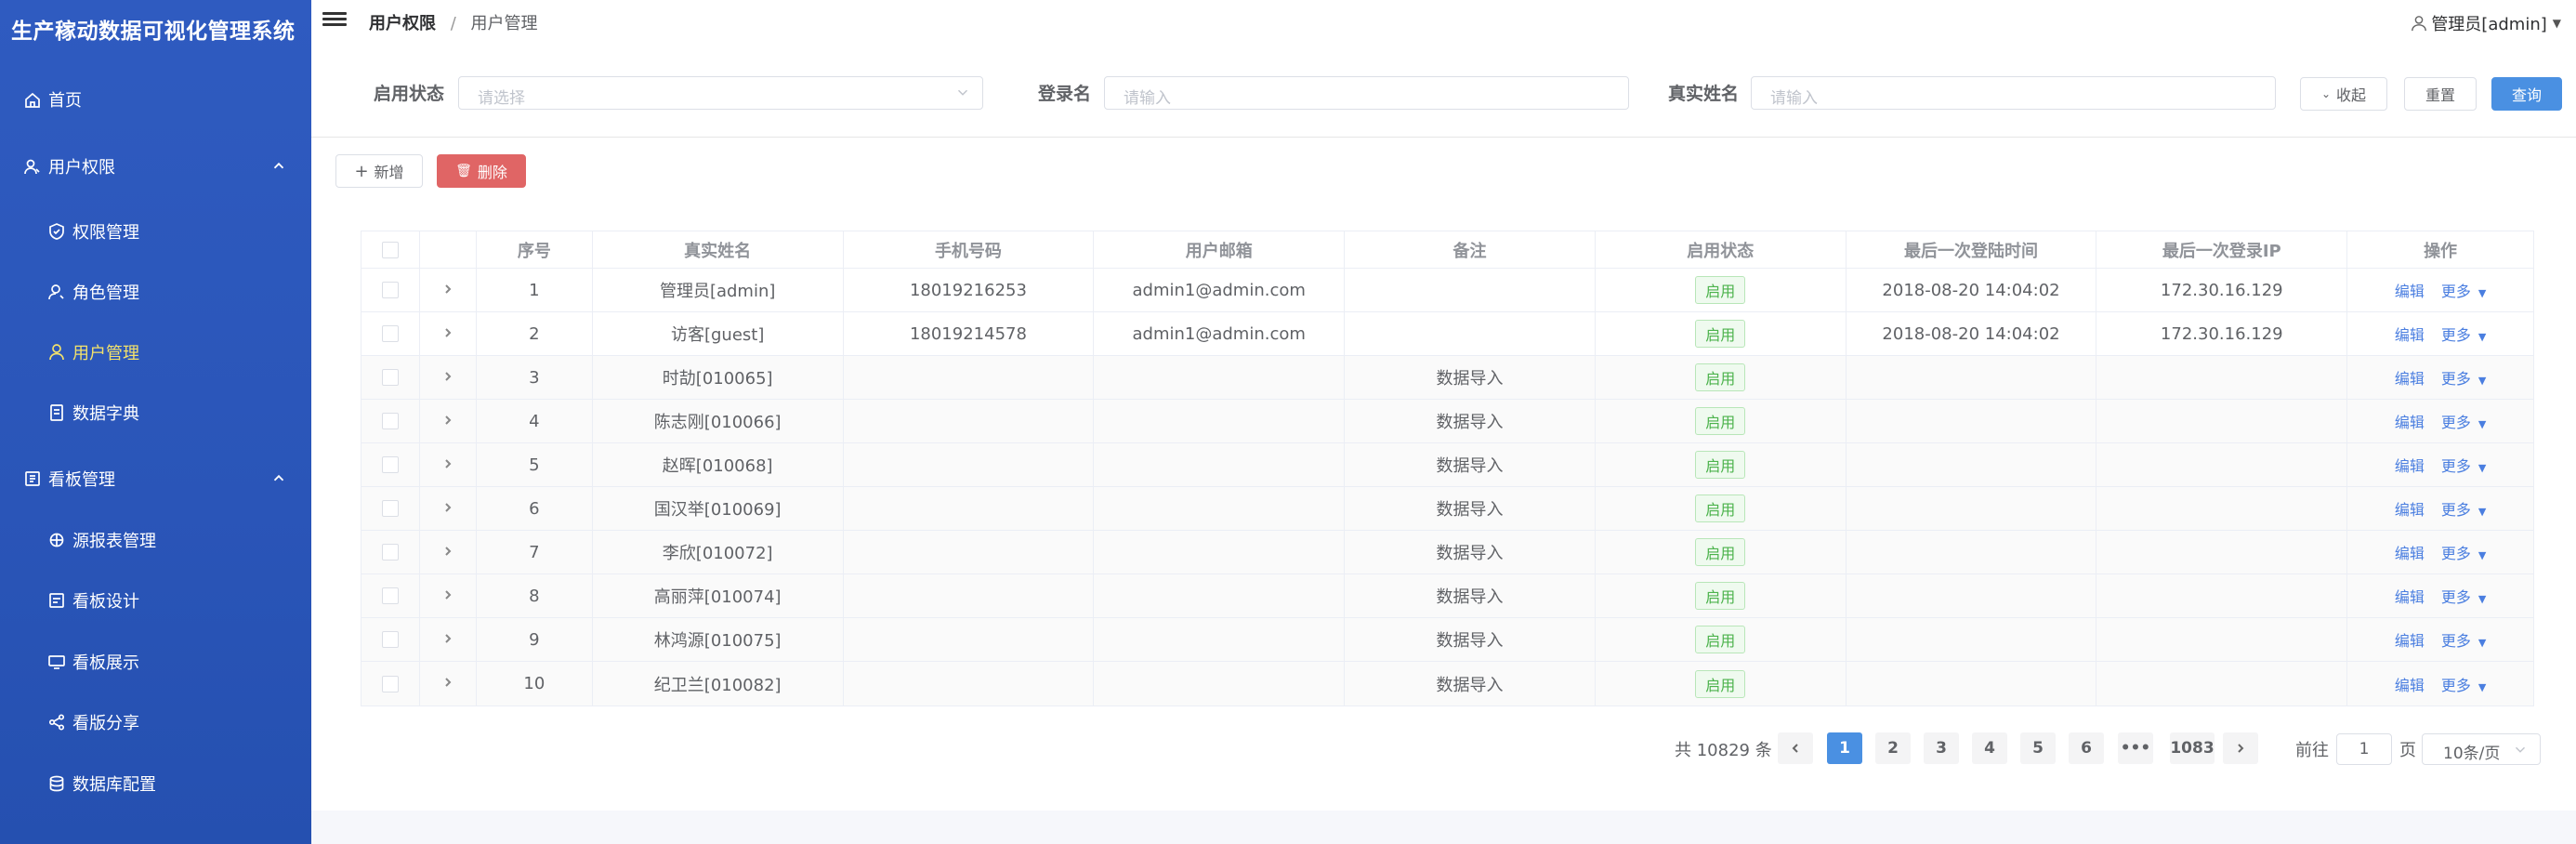 This screenshot has height=844, width=2576. What do you see at coordinates (155, 412) in the screenshot?
I see `sidebar-item-5: 数据字典` at bounding box center [155, 412].